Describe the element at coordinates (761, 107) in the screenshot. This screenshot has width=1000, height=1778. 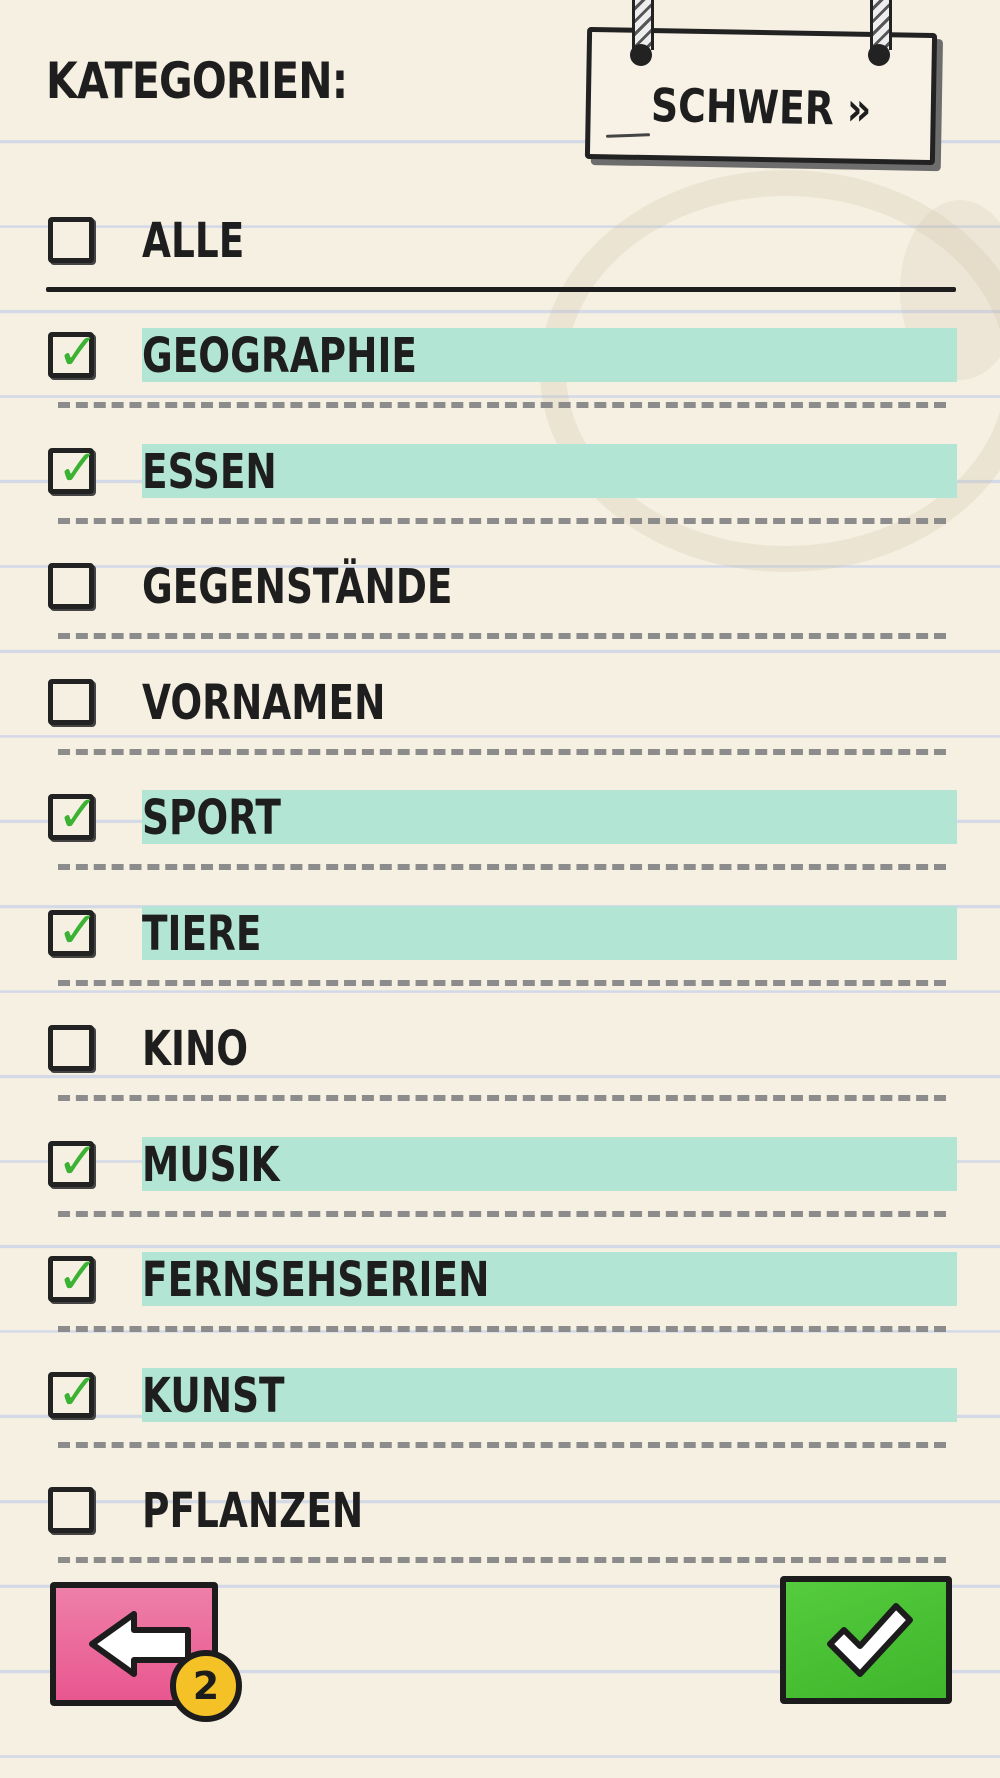
I see `difficulty-label: SCHWER »` at that location.